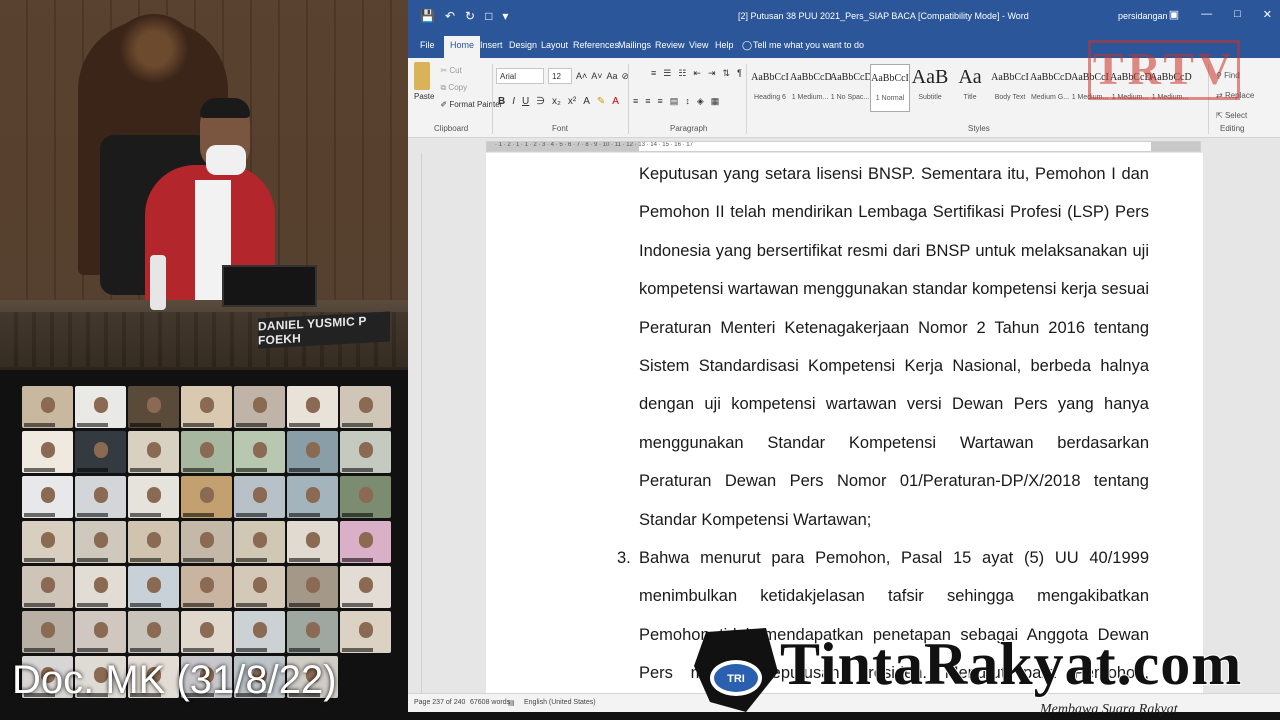  What do you see at coordinates (697, 73) in the screenshot?
I see `decrease-indent-icon: ⇤` at bounding box center [697, 73].